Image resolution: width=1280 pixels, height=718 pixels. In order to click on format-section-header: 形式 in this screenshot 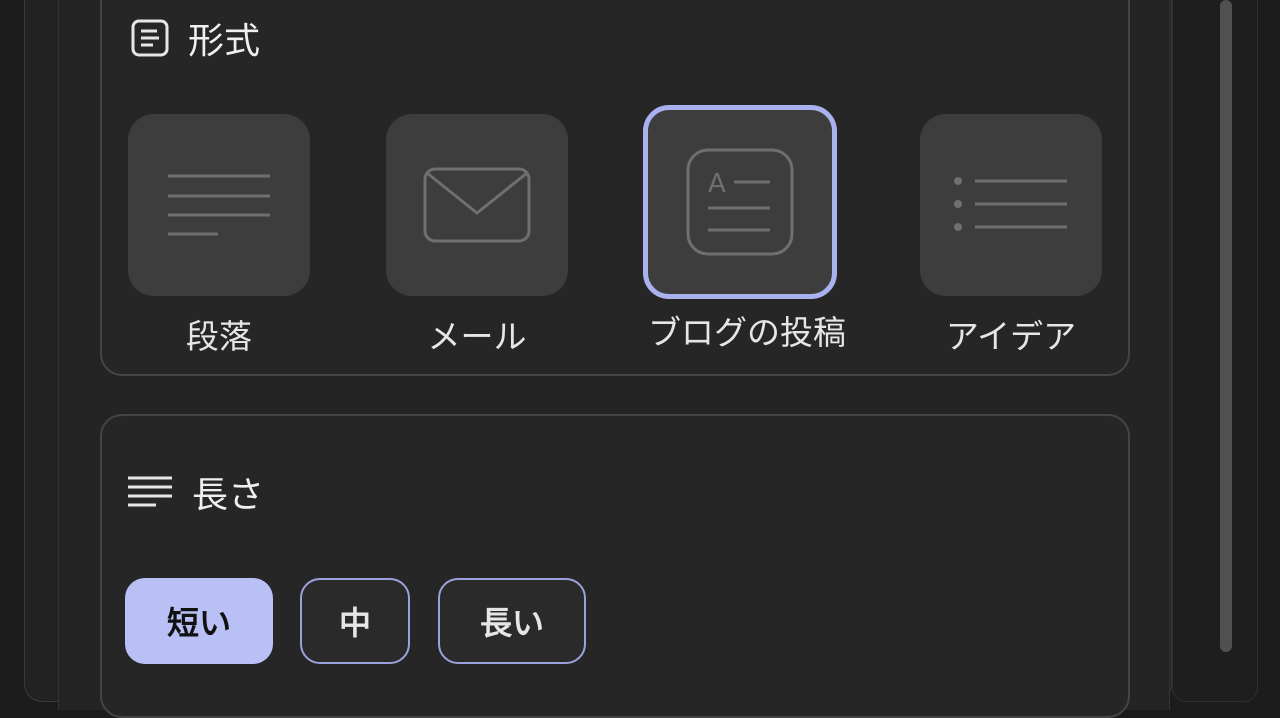, I will do `click(195, 38)`.